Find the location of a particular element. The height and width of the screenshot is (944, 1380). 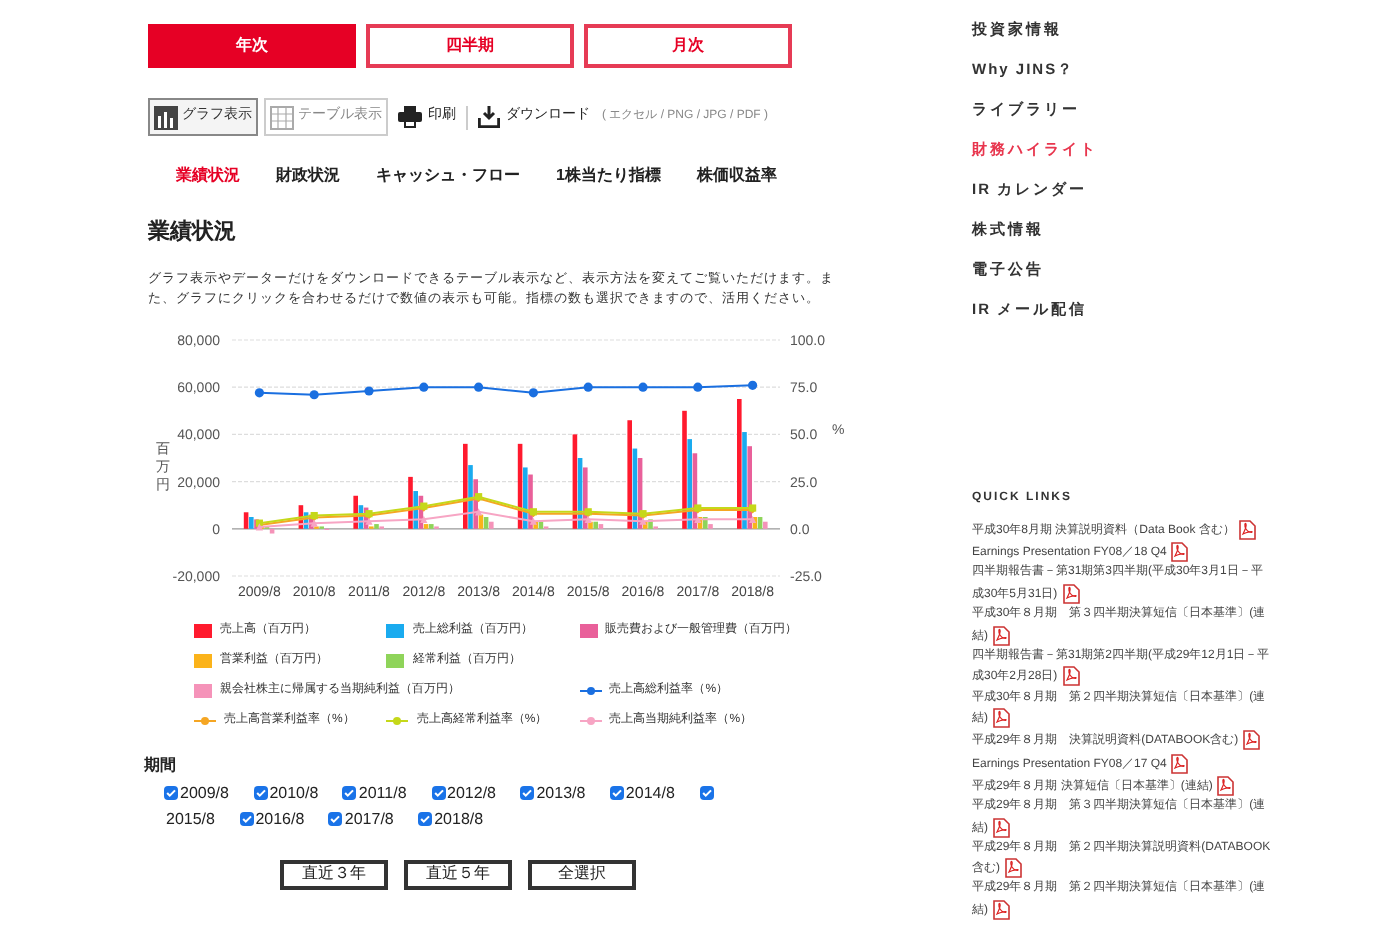

checkbox-label: 2010/8 is located at coordinates (294, 792).